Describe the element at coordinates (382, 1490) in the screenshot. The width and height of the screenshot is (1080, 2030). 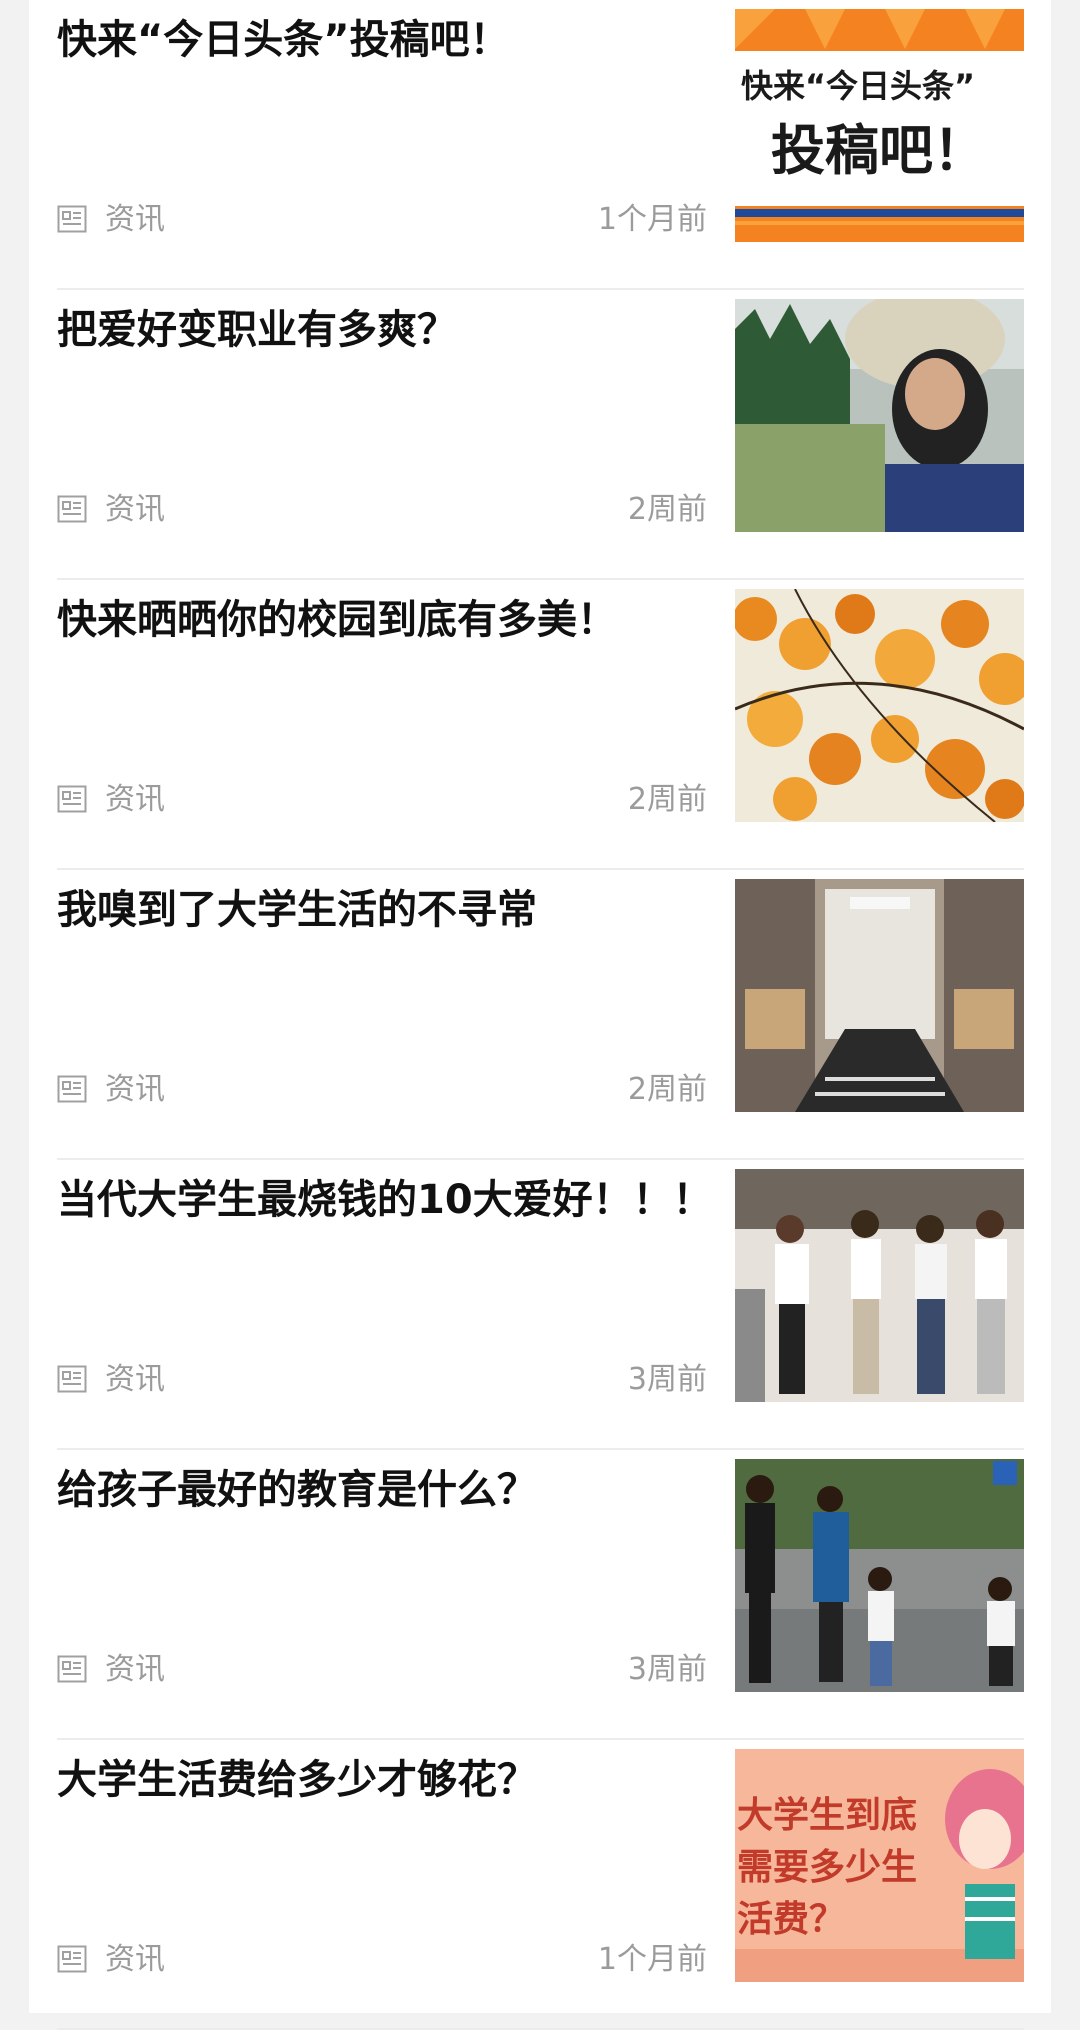
I see `article-title: 给孩子最好的教育是什么？` at that location.